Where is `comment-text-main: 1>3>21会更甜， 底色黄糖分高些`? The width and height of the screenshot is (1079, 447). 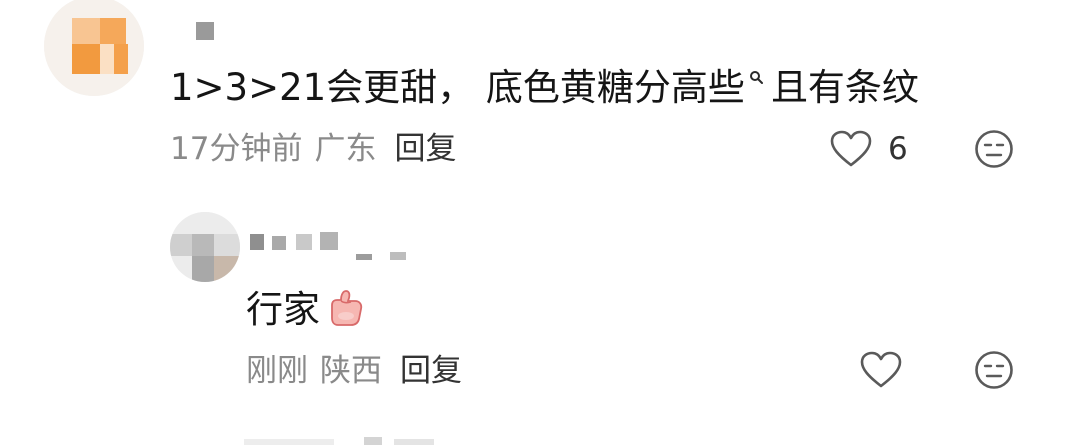
comment-text-main: 1>3>21会更甜， 底色黄糖分高些 is located at coordinates (457, 87).